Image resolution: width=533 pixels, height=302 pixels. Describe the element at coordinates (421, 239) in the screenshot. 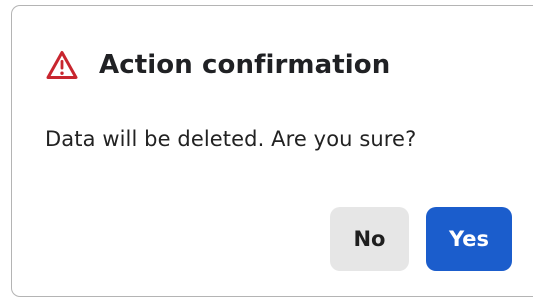

I see `dialog-actions: No Yes` at that location.